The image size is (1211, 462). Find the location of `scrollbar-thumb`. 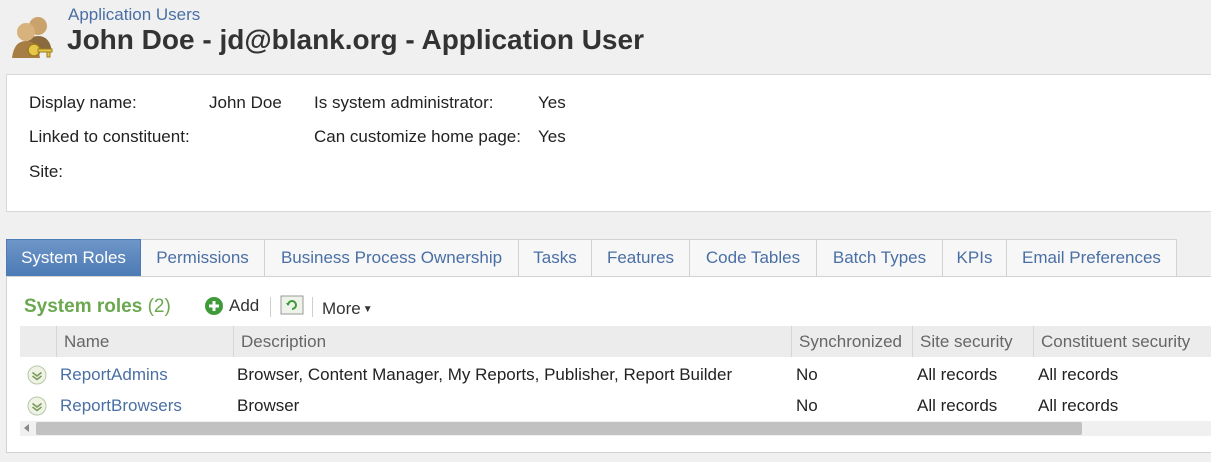

scrollbar-thumb is located at coordinates (559, 428).